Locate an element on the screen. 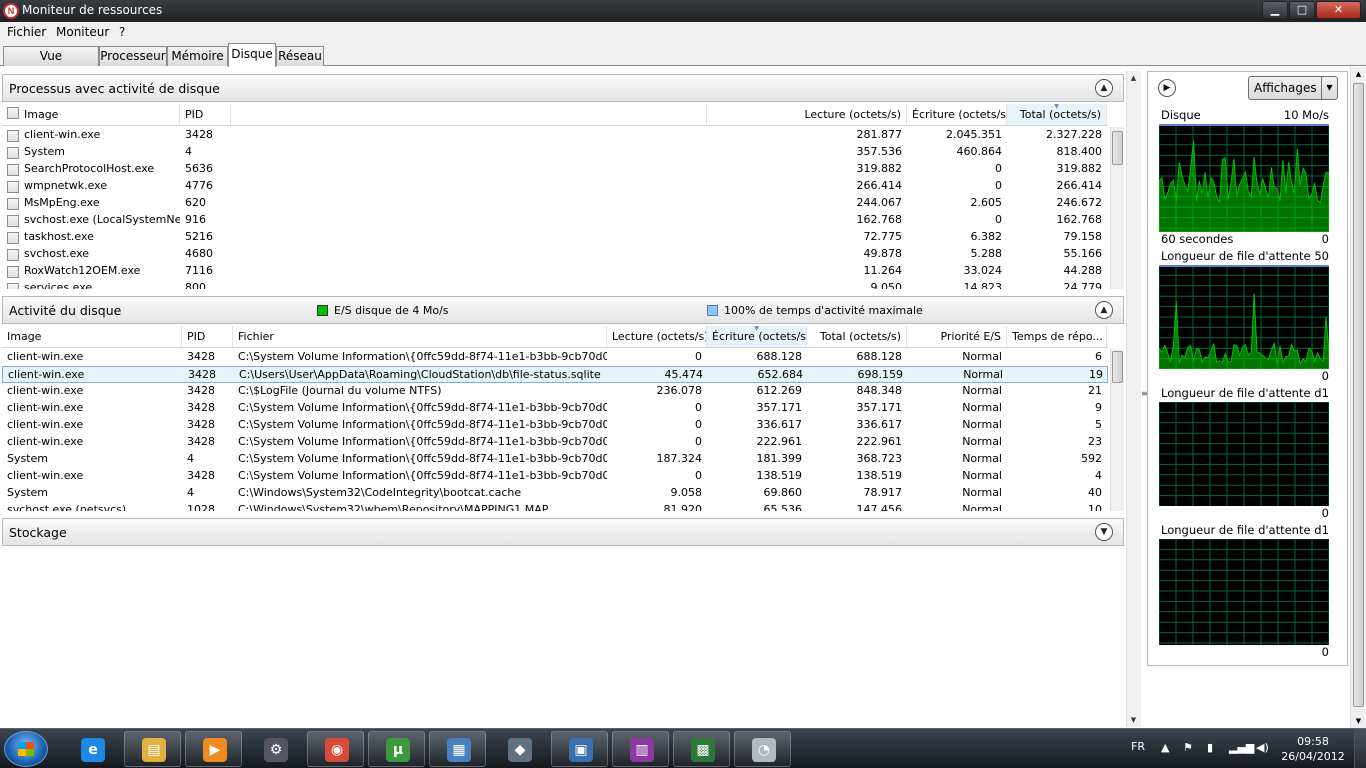  language-indicator: FR is located at coordinates (1138, 746).